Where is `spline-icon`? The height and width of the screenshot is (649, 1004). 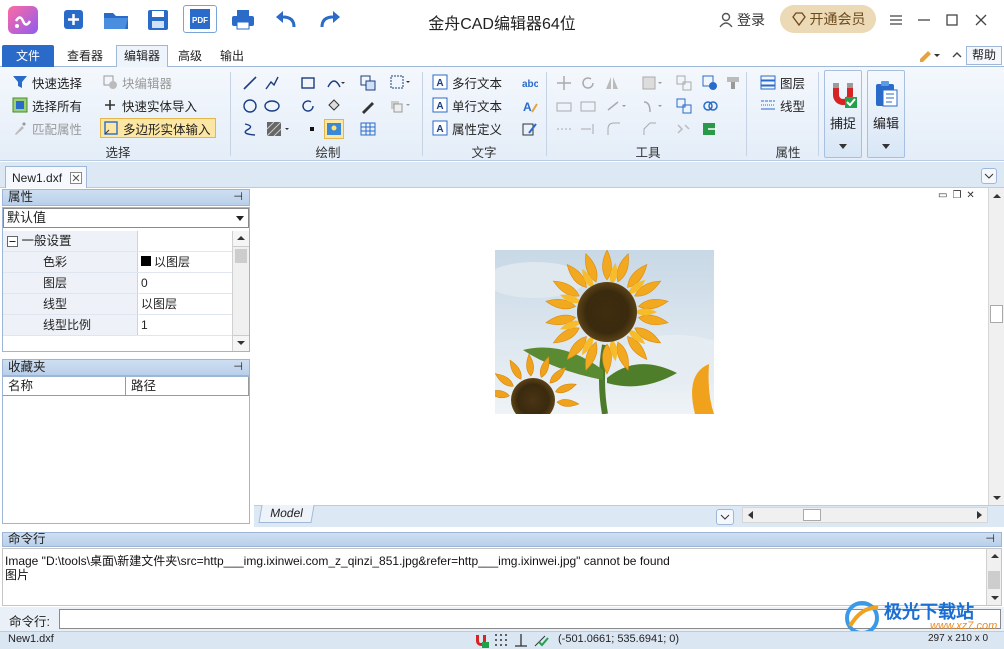 spline-icon is located at coordinates (250, 129).